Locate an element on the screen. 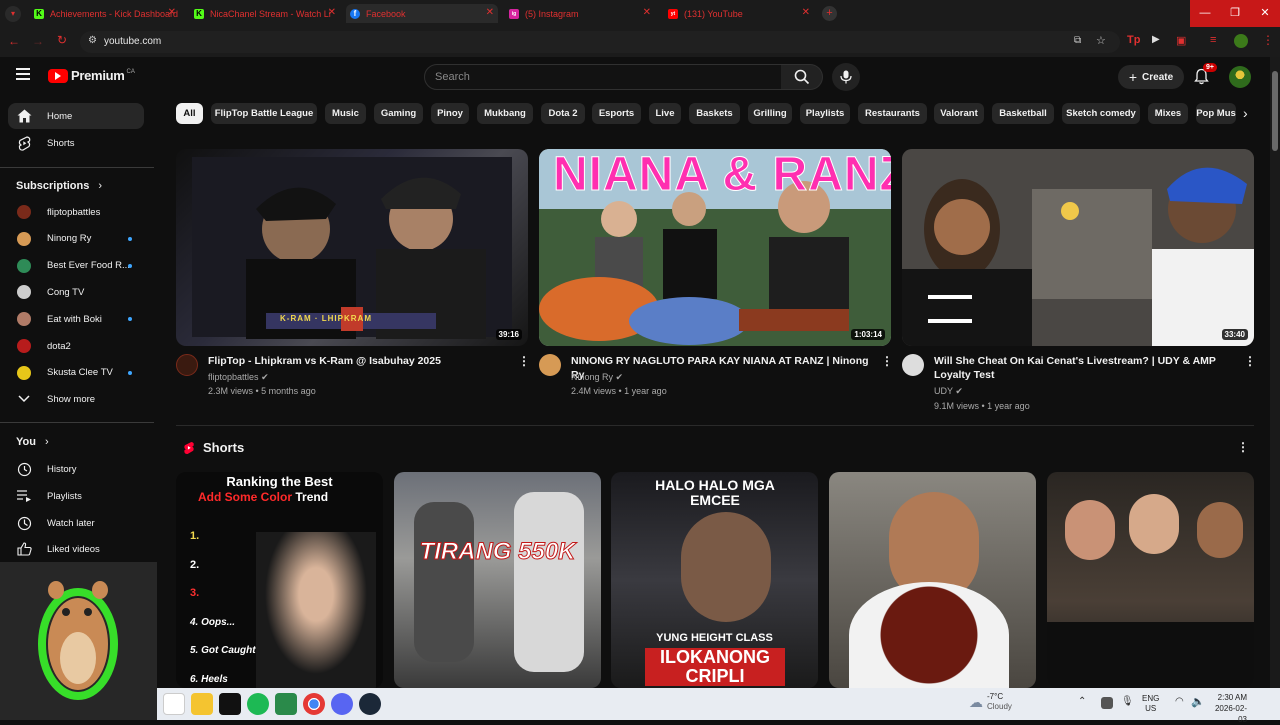  chip-valorant: Valorant is located at coordinates (959, 113).